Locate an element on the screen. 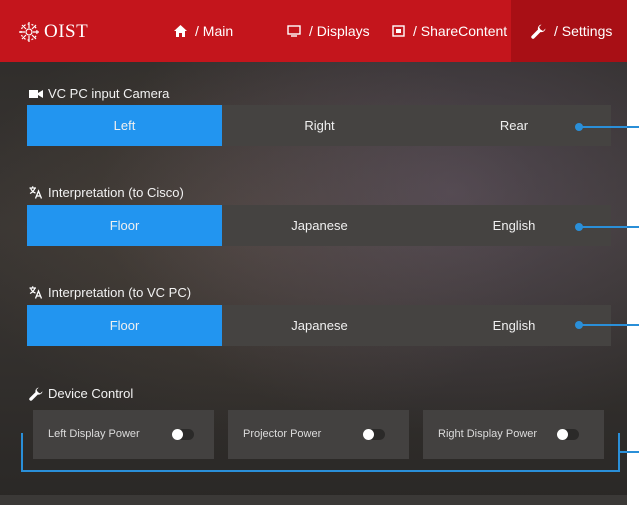 The image size is (639, 505). tab-main-label: / Main is located at coordinates (214, 31).